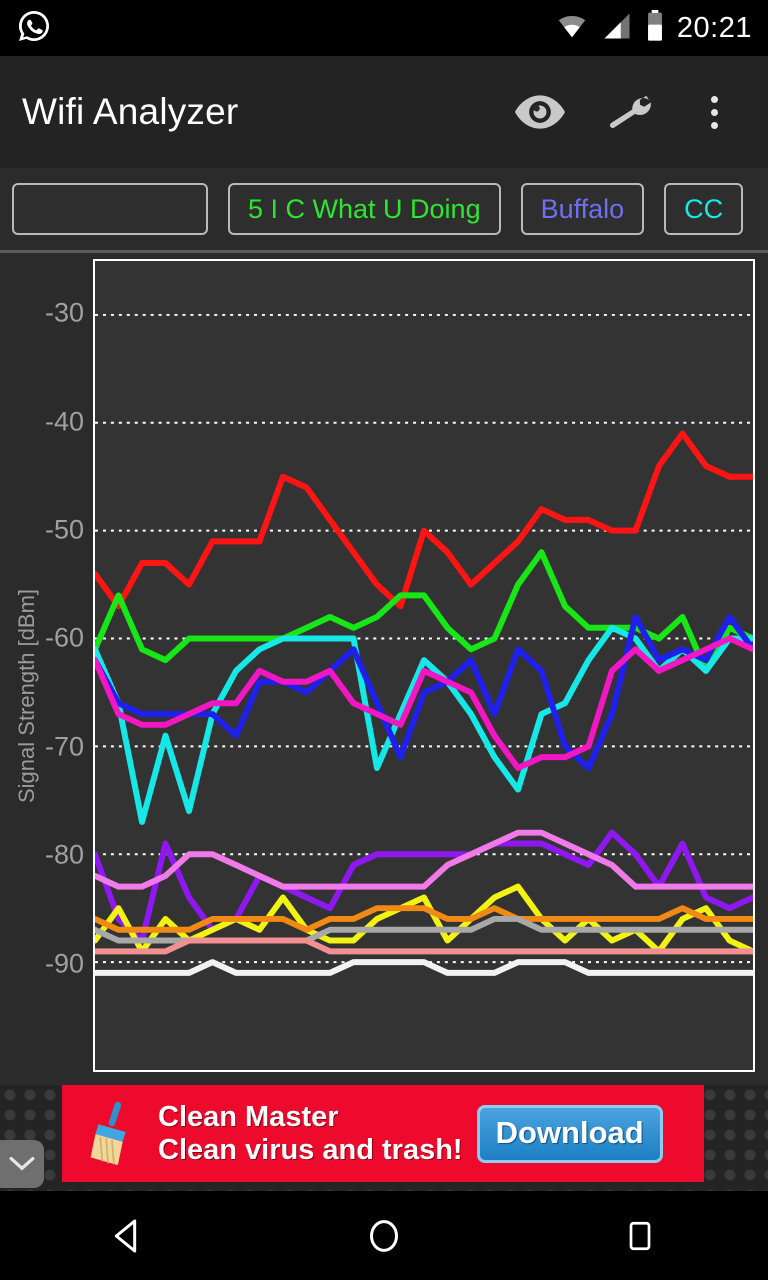 Image resolution: width=768 pixels, height=1280 pixels. Describe the element at coordinates (572, 28) in the screenshot. I see `wifi-icon` at that location.